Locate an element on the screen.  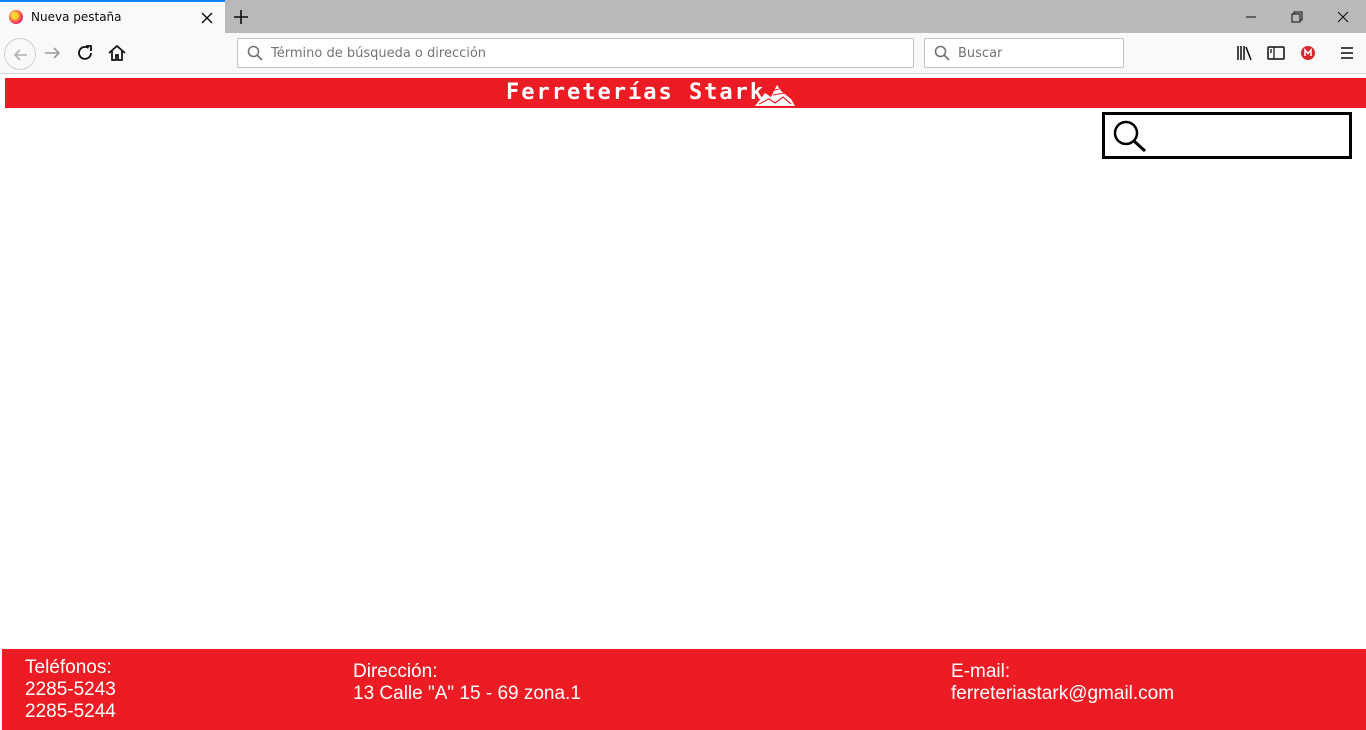
address-label: Dirección: is located at coordinates (395, 671).